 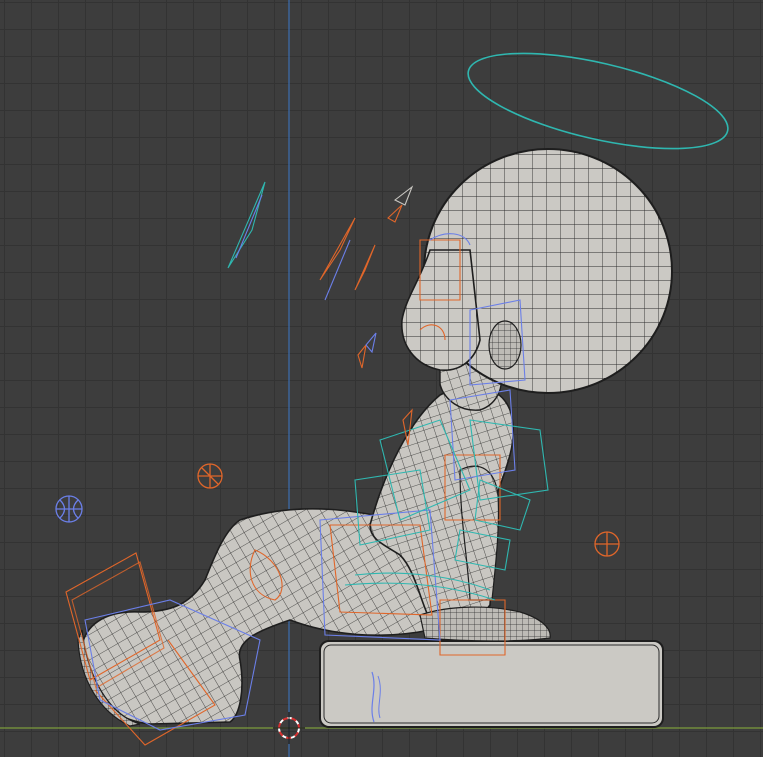 I want to click on 3d-cursor-icon, so click(x=289, y=728).